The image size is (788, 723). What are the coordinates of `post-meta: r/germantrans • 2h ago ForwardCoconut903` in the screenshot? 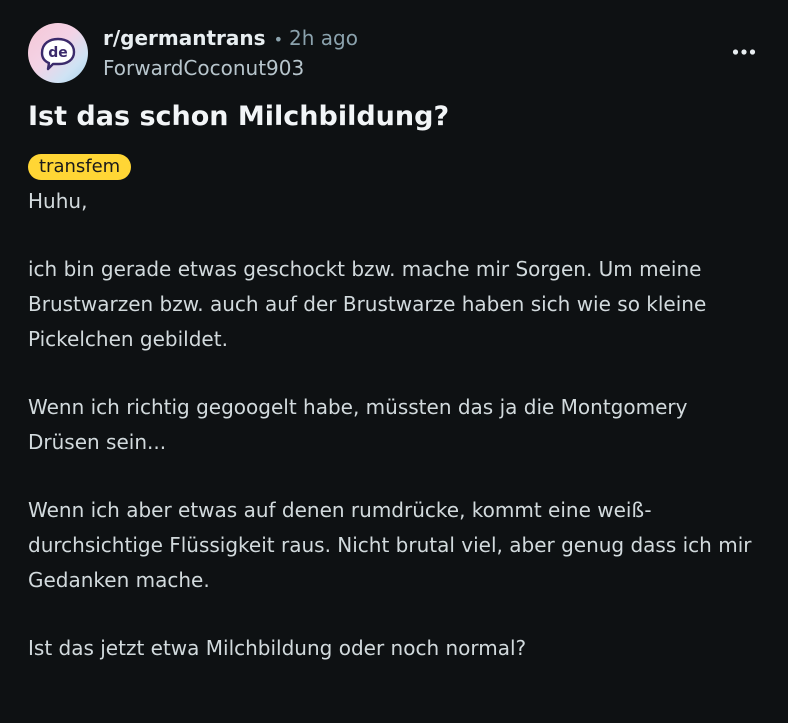 It's located at (230, 53).